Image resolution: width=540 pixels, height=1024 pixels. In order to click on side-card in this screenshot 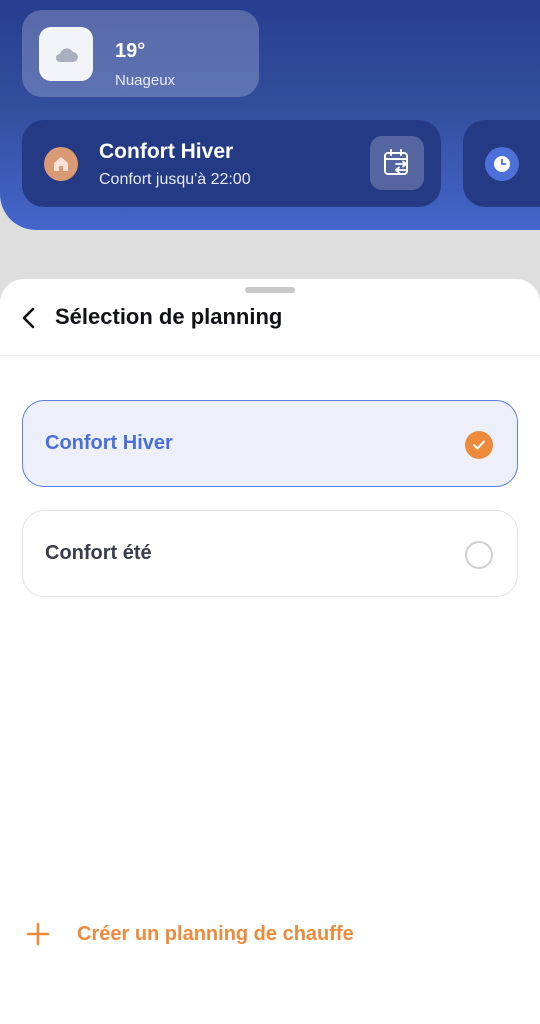, I will do `click(501, 163)`.